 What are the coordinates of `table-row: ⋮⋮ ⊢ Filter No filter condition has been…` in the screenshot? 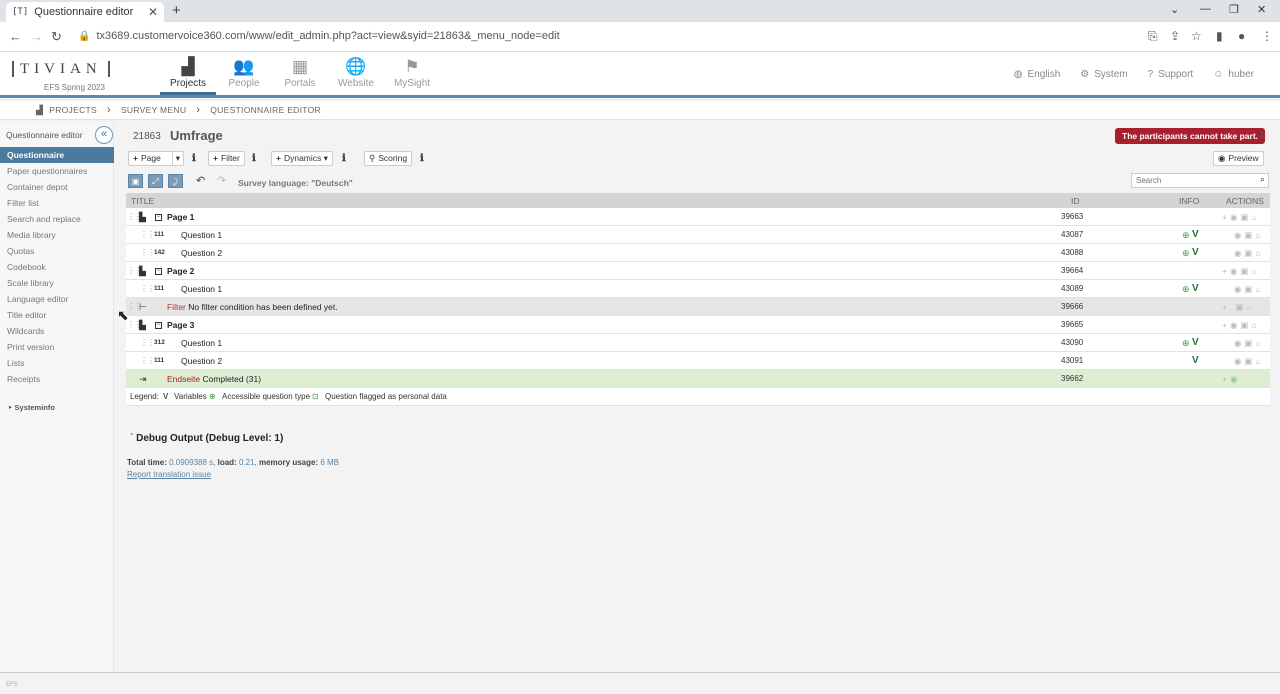 It's located at (698, 307).